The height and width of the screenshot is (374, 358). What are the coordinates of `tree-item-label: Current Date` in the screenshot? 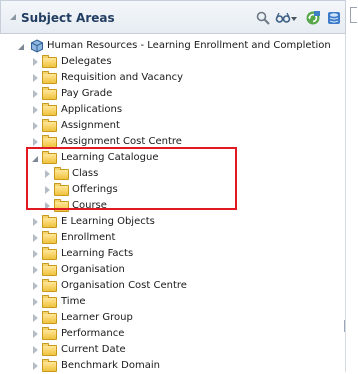 It's located at (93, 349).